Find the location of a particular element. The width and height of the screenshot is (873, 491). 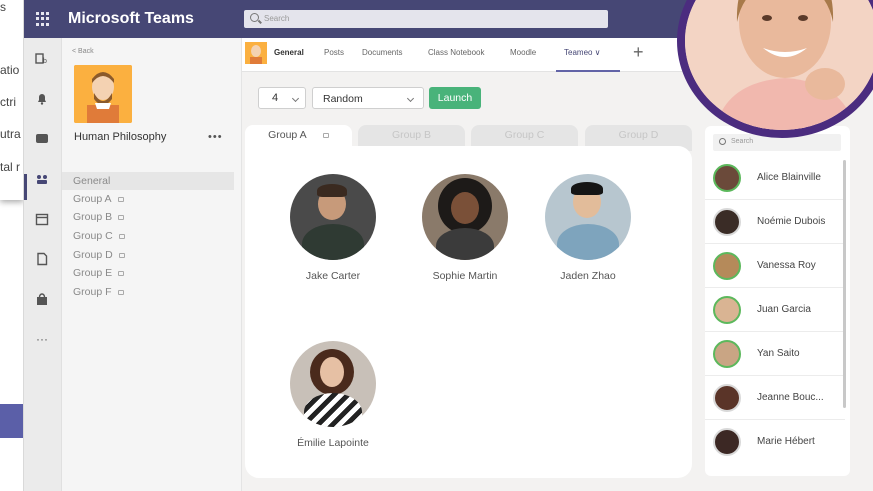

background-text: s is located at coordinates (3, 7).